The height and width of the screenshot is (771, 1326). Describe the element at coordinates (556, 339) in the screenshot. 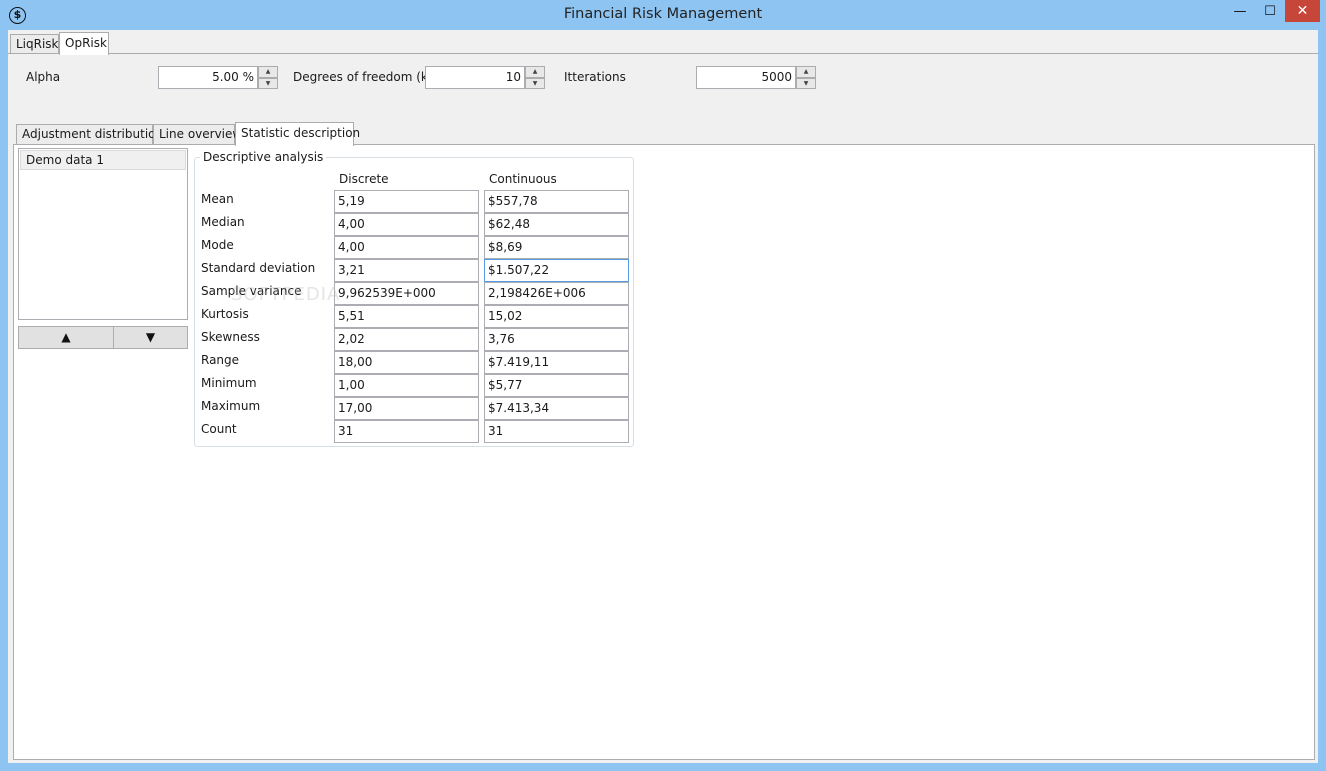

I see `continuous-value-cell: 3,76` at that location.